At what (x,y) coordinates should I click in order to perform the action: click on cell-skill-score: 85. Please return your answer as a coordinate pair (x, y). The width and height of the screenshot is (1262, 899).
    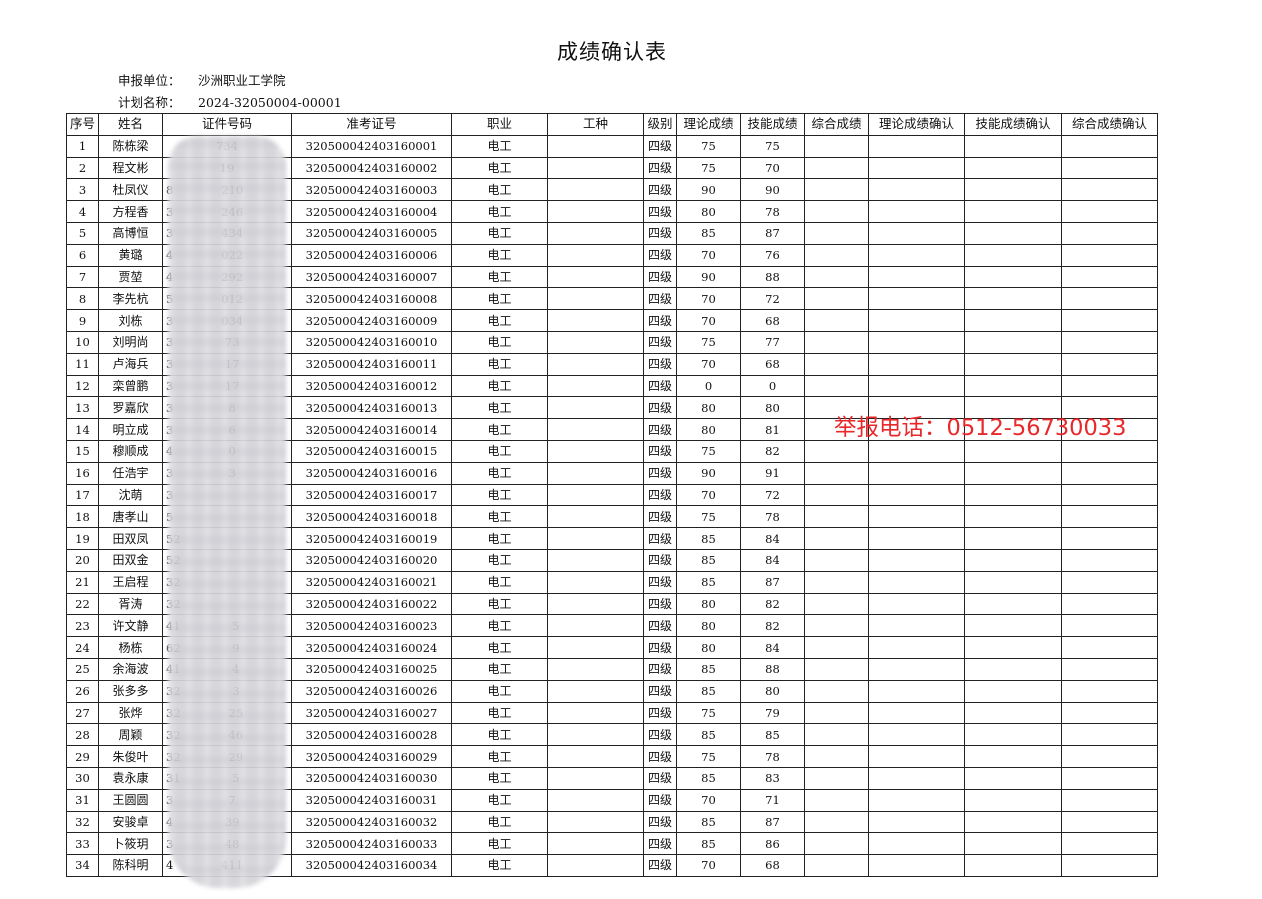
    Looking at the image, I should click on (772, 735).